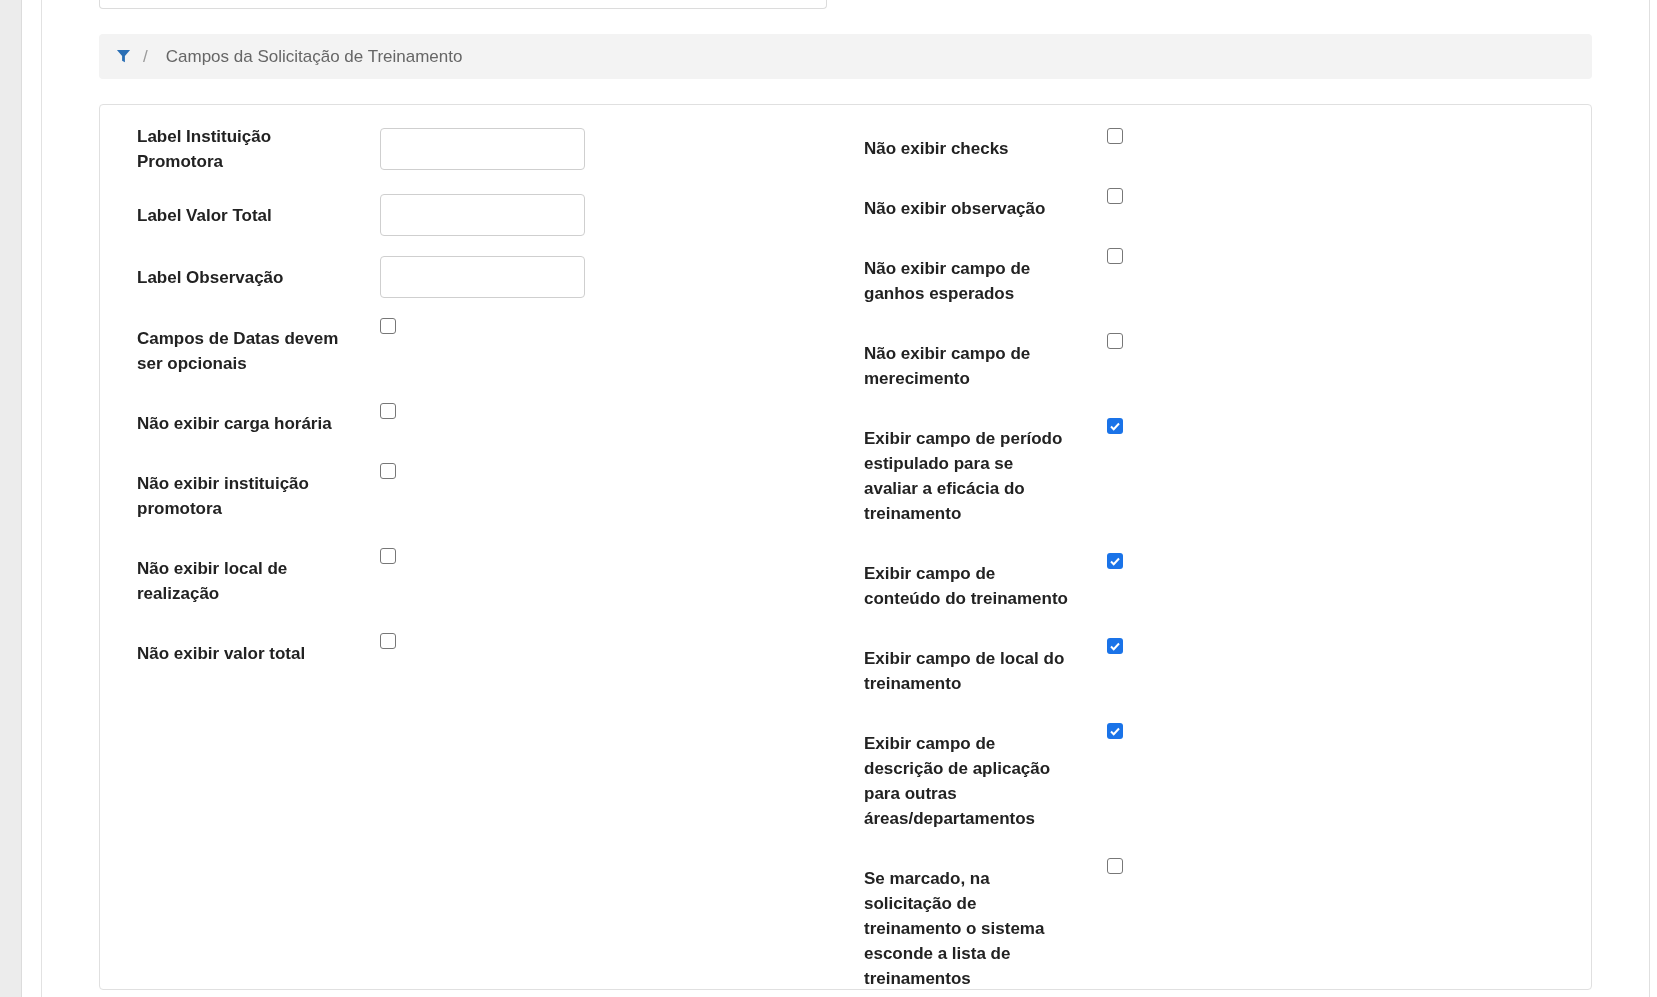 Image resolution: width=1657 pixels, height=997 pixels. What do you see at coordinates (948, 281) in the screenshot?
I see `field-label: Não exibir campo de ganhos esperados` at bounding box center [948, 281].